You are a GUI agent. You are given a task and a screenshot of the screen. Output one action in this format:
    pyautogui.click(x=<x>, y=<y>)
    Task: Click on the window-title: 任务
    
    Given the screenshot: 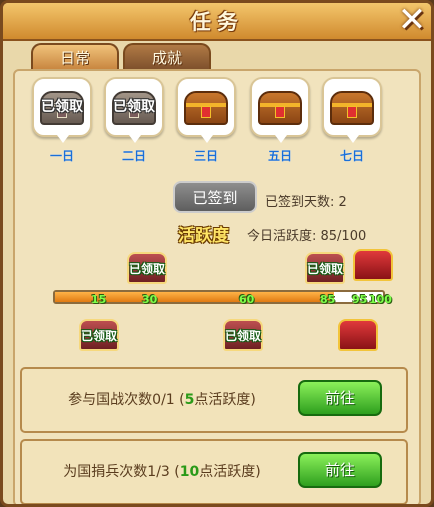 What is the action you would take?
    pyautogui.click(x=217, y=22)
    